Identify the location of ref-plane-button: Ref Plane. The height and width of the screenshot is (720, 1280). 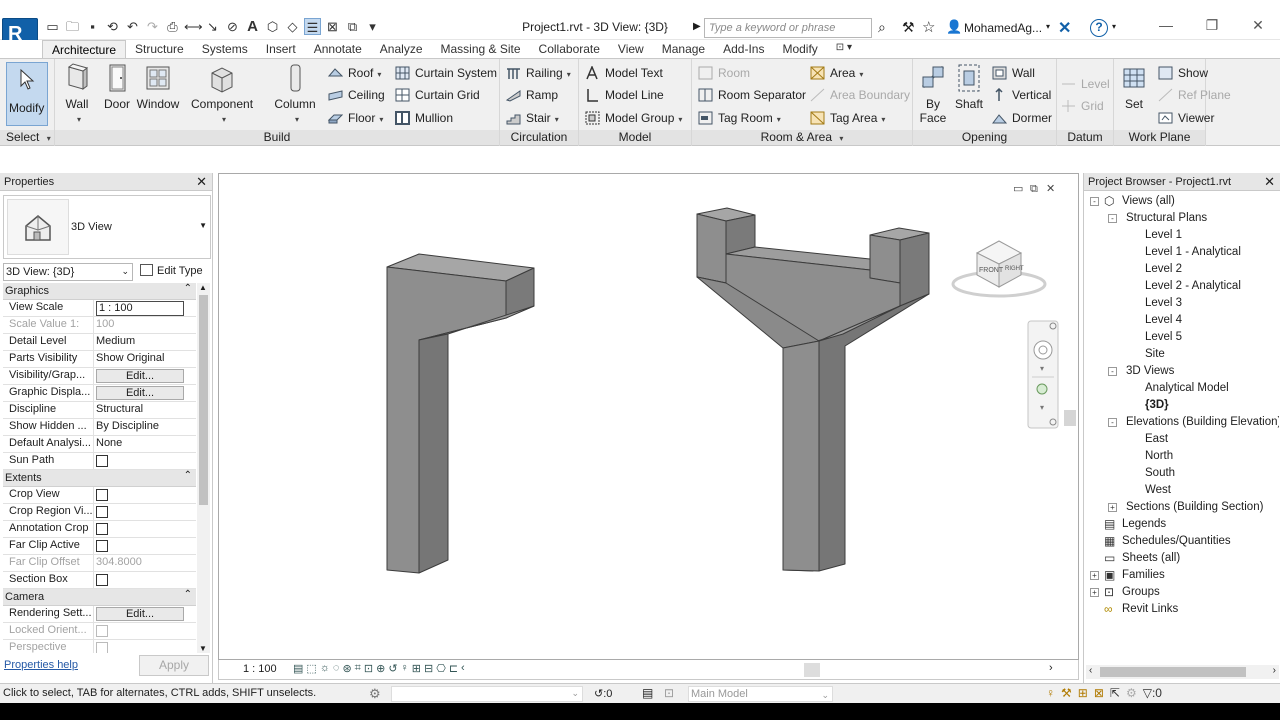
(1194, 95).